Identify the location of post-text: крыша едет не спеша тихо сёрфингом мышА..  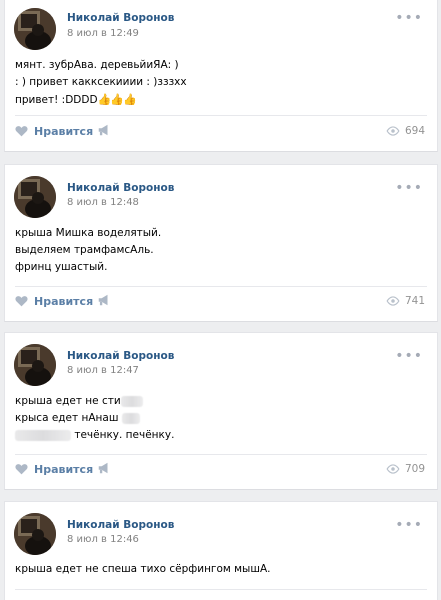
(221, 569).